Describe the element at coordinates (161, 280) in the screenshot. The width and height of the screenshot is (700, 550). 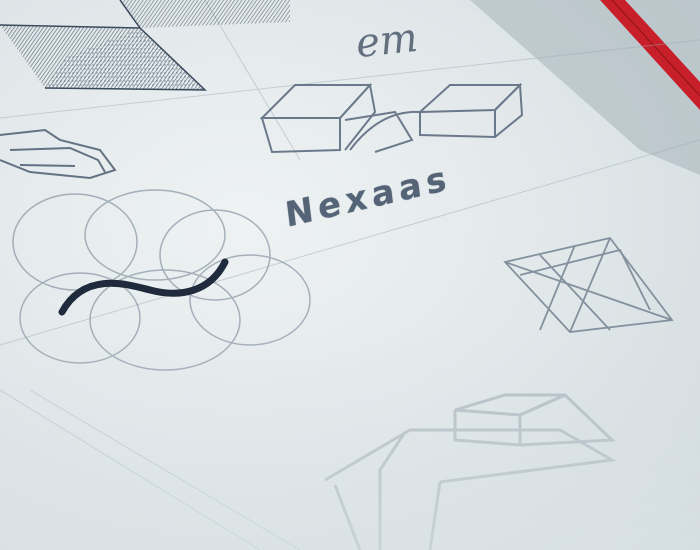
I see `circle-grid-icon` at that location.